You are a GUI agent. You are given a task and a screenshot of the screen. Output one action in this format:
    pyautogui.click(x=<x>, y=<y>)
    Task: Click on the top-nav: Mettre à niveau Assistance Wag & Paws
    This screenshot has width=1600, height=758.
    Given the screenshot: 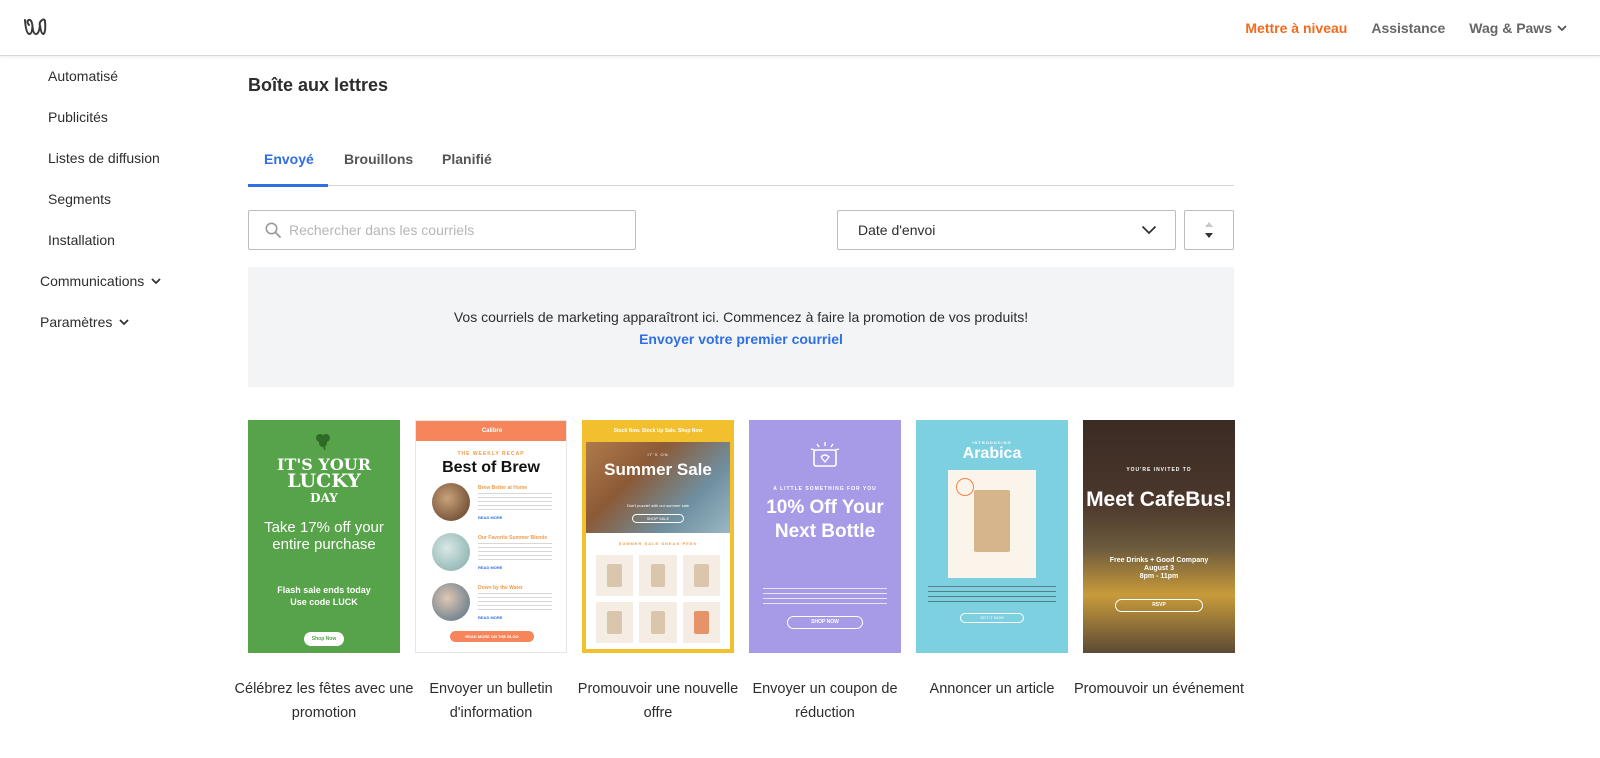 What is the action you would take?
    pyautogui.click(x=1406, y=28)
    